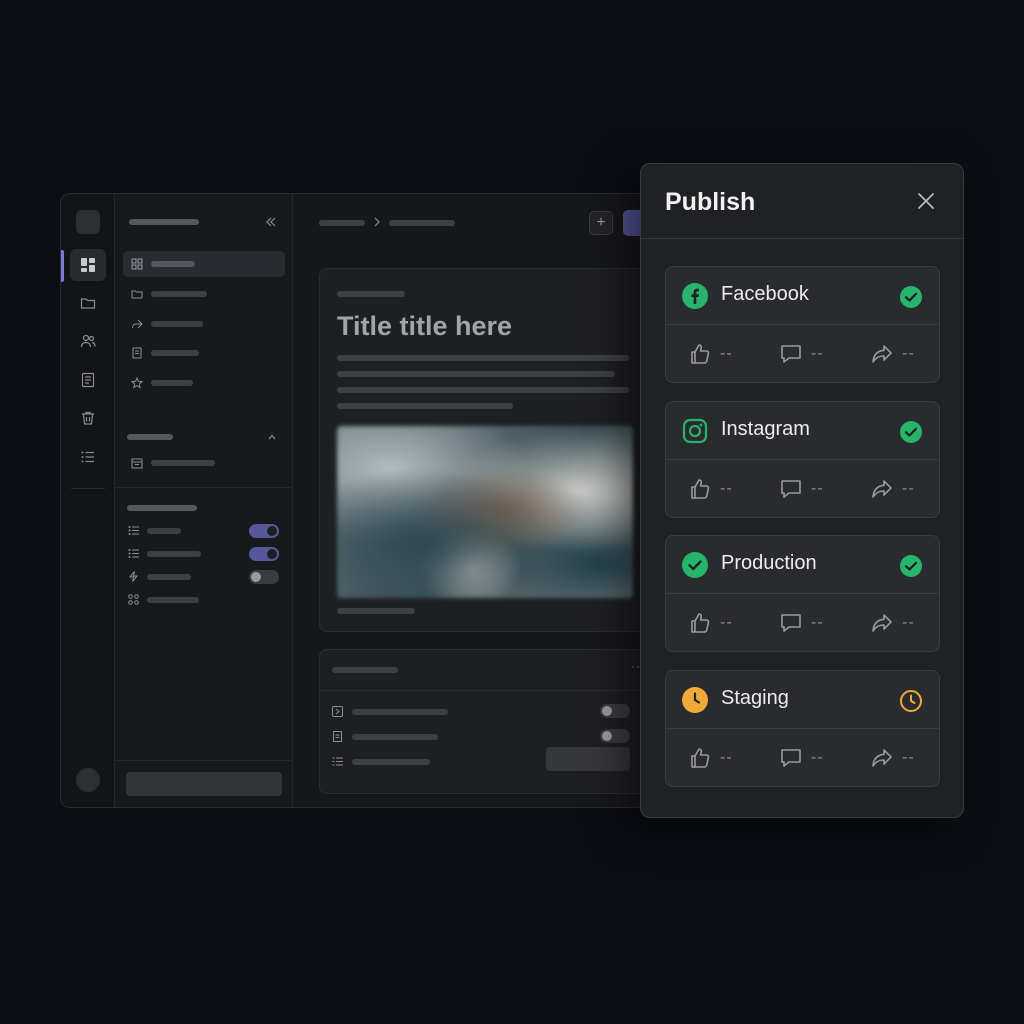 Image resolution: width=1024 pixels, height=1024 pixels. I want to click on sidebar-item-shared, so click(204, 324).